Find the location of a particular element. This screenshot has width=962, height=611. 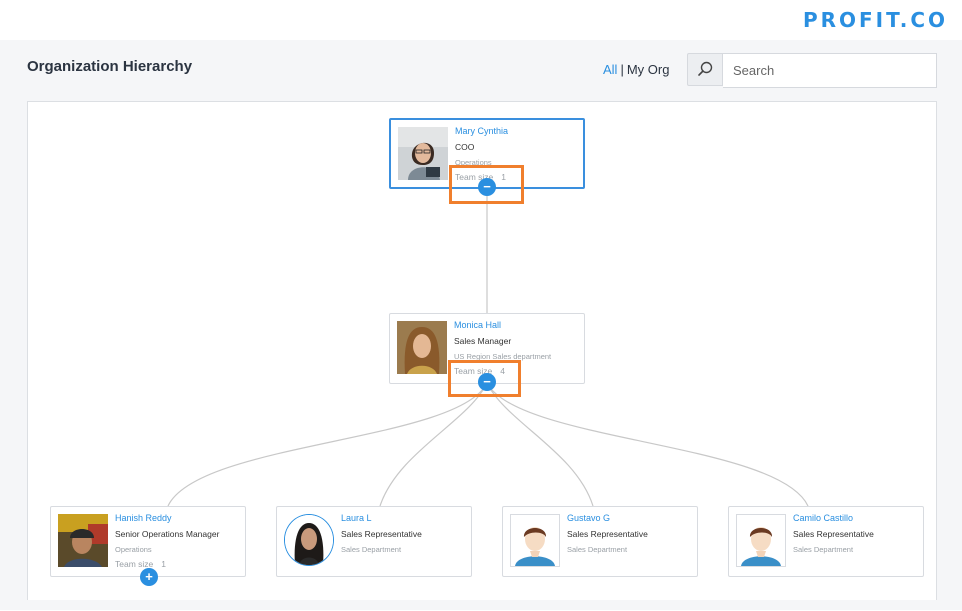

search-input is located at coordinates (830, 70).